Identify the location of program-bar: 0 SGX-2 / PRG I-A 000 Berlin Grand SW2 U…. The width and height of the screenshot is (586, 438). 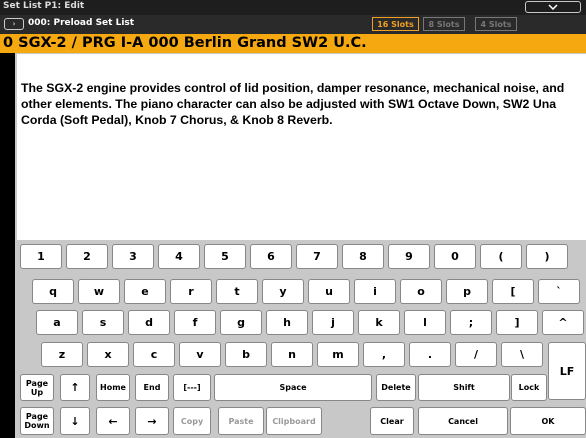
(293, 43).